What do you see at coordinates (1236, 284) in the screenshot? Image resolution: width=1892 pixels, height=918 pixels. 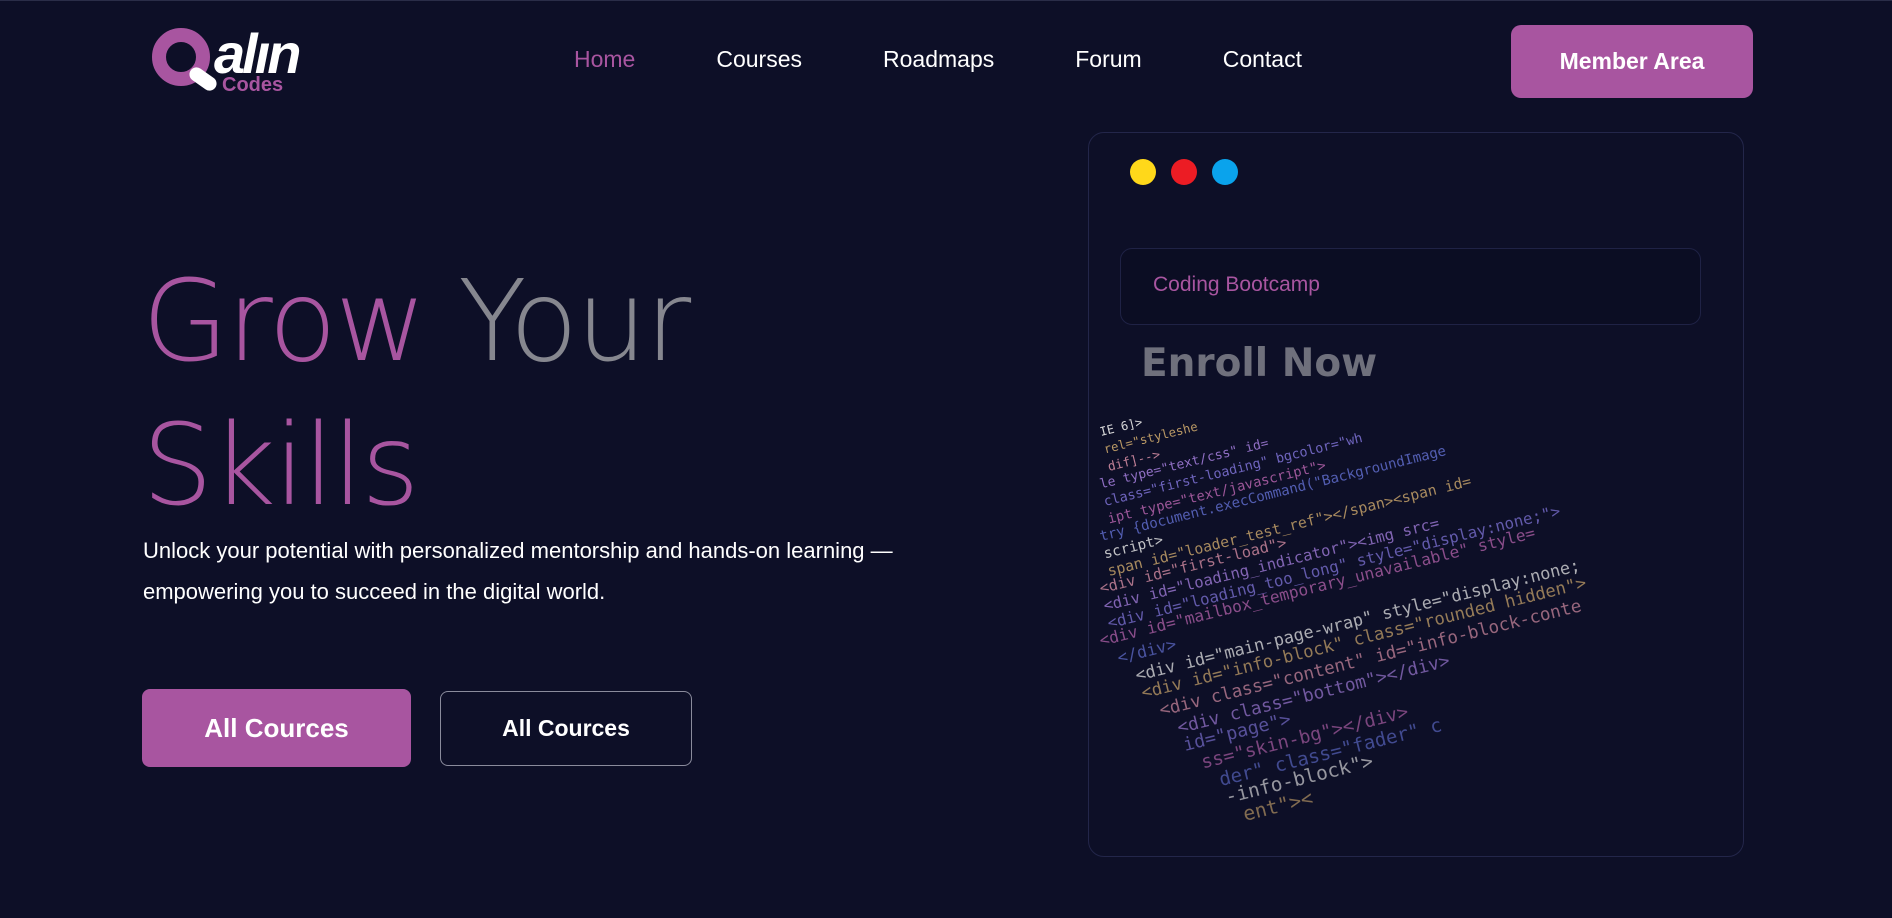 I see `coding-bootcamp-label: Coding Bootcamp` at bounding box center [1236, 284].